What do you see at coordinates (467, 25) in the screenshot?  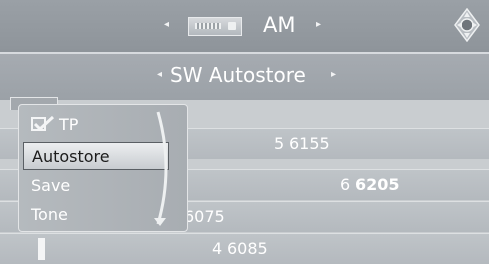 I see `navigation-controller-icon` at bounding box center [467, 25].